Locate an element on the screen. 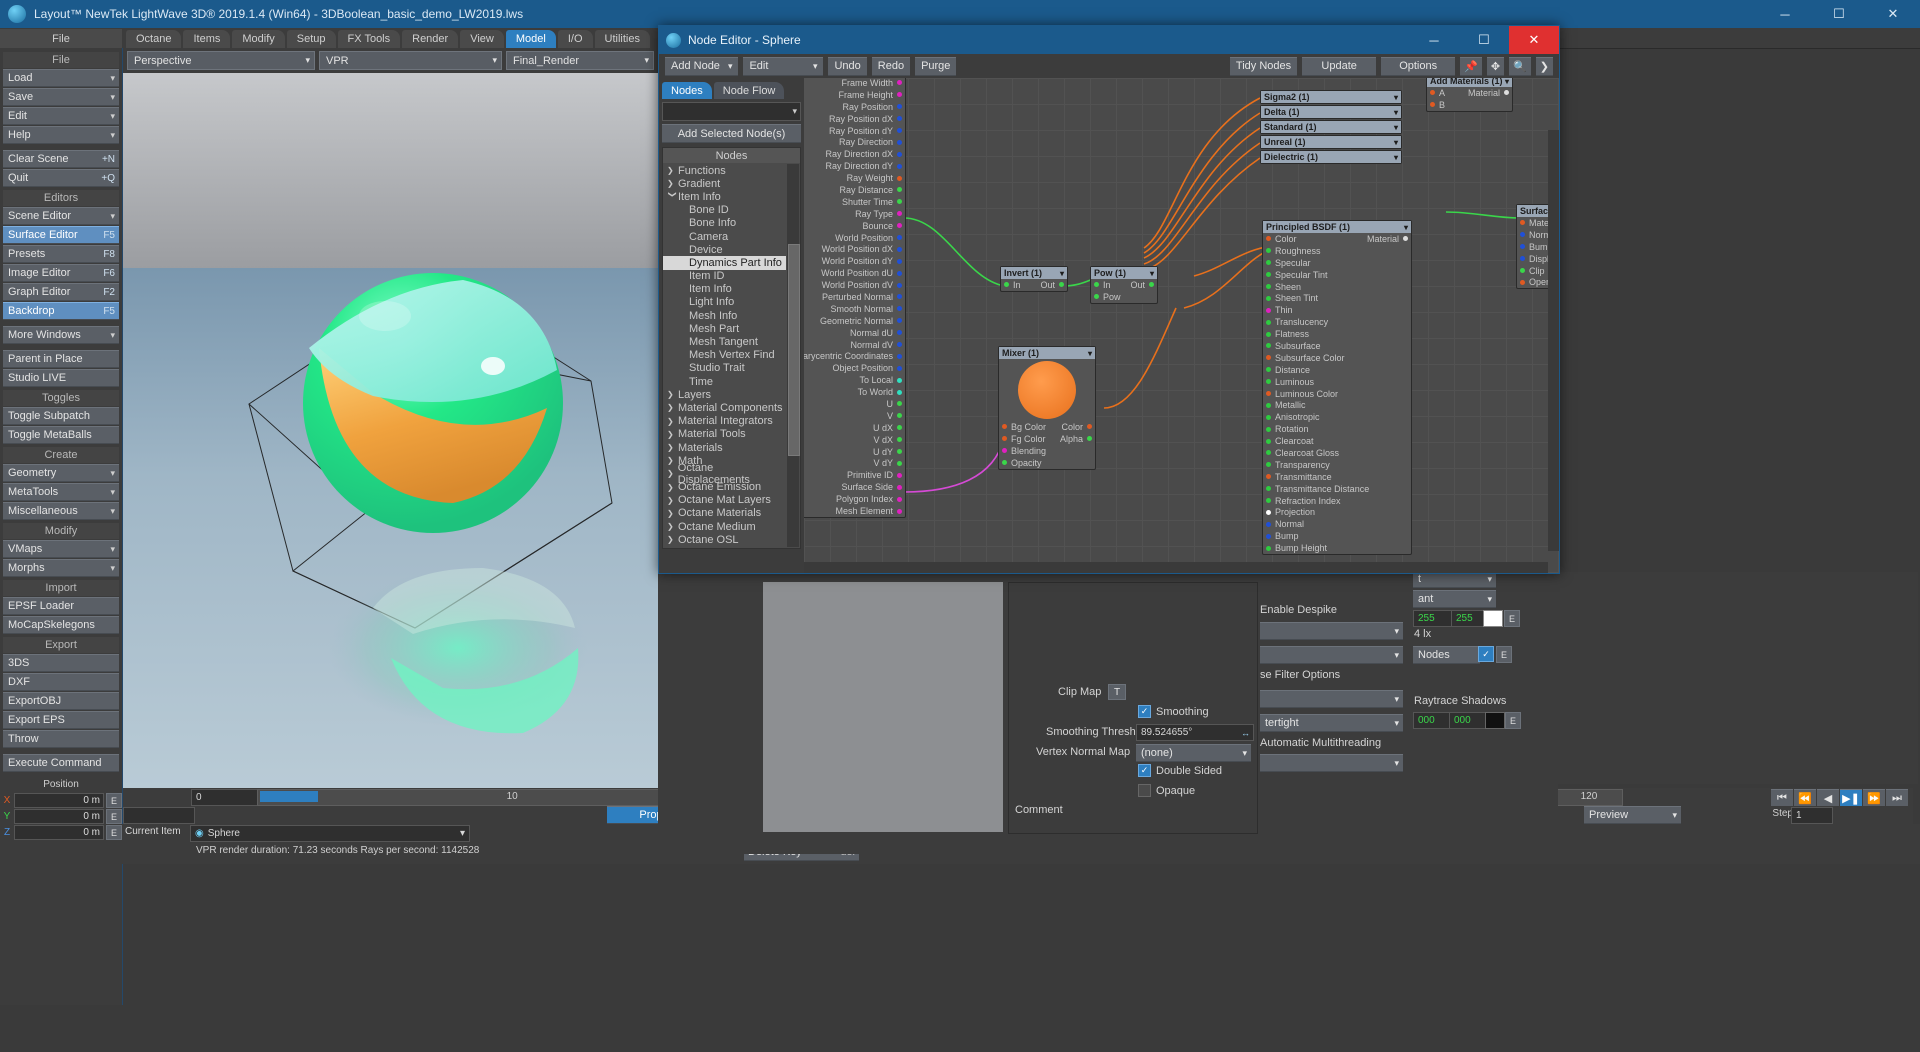  surface-input-output-row: Ray Direction dX is located at coordinates (854, 154).